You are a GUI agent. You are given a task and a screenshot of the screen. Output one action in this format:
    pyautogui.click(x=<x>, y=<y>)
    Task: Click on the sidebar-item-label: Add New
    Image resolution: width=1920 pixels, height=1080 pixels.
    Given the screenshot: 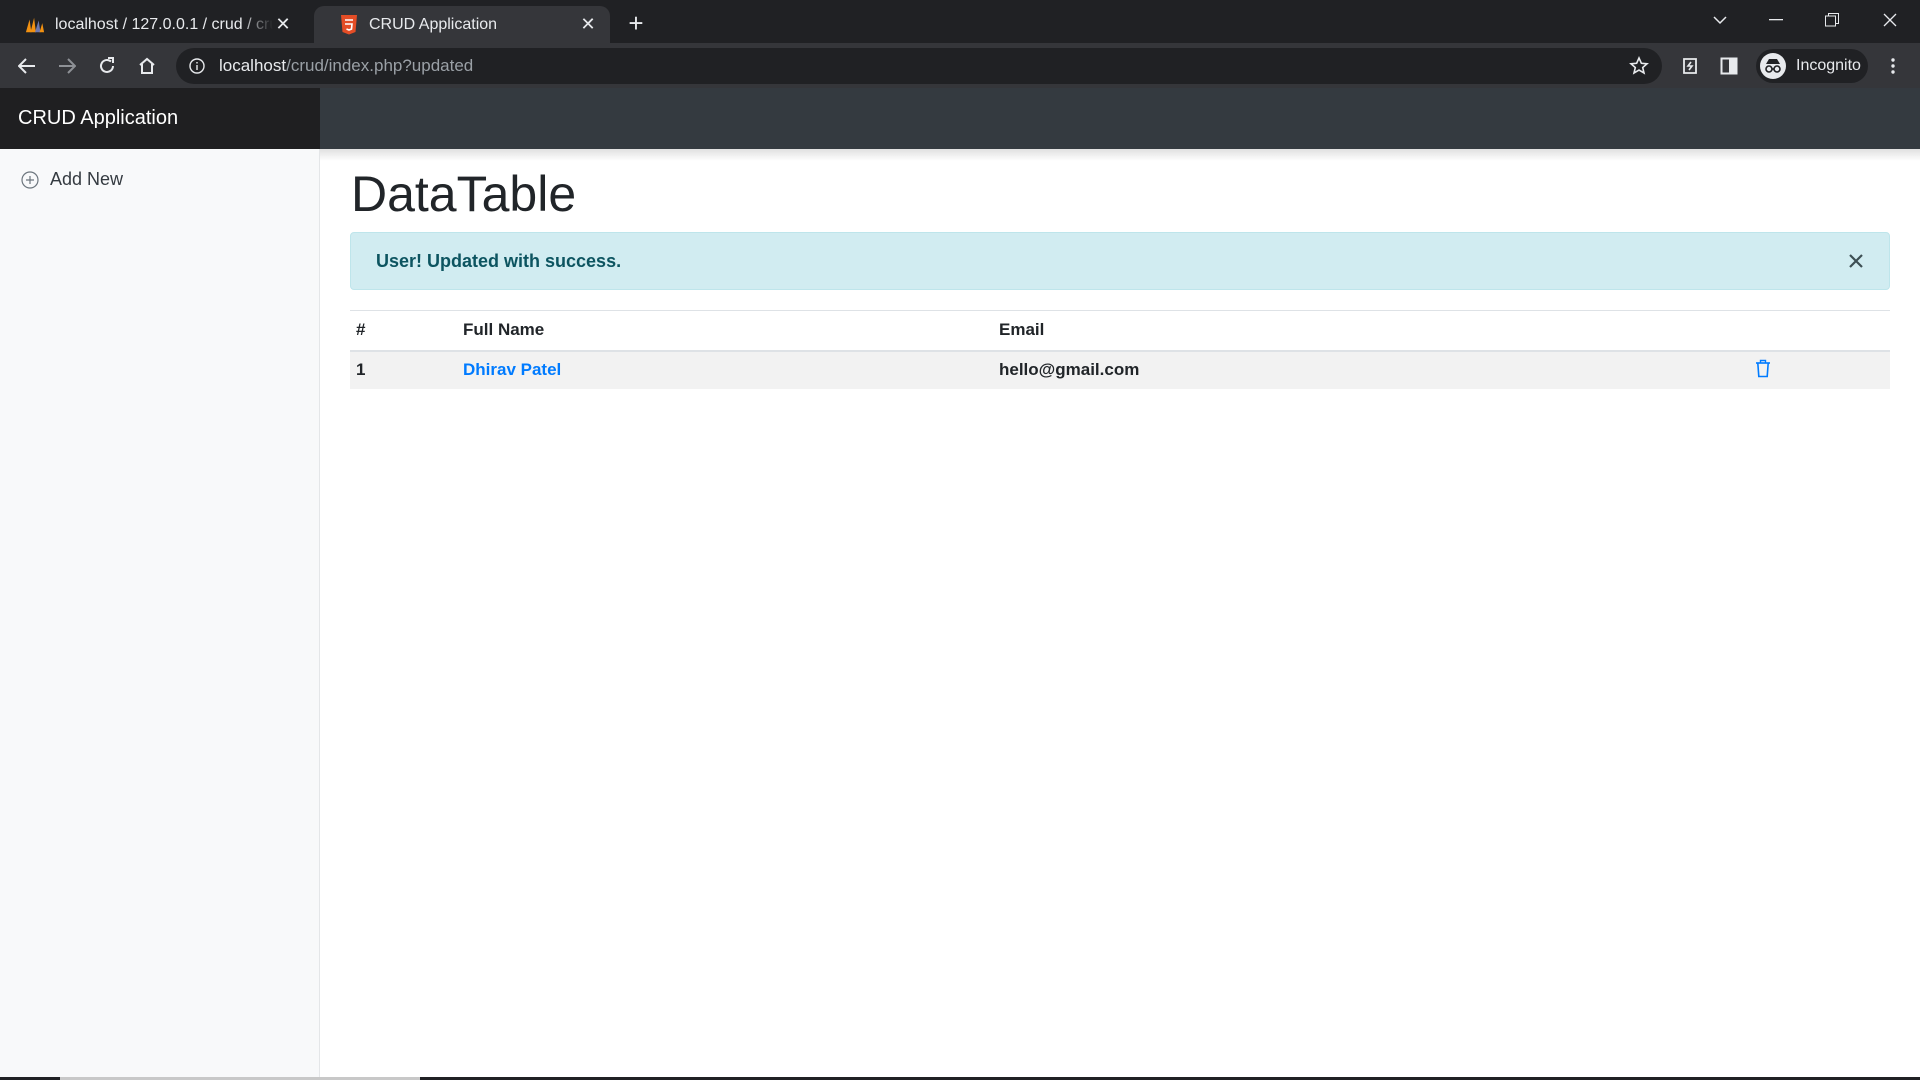 What is the action you would take?
    pyautogui.click(x=87, y=179)
    